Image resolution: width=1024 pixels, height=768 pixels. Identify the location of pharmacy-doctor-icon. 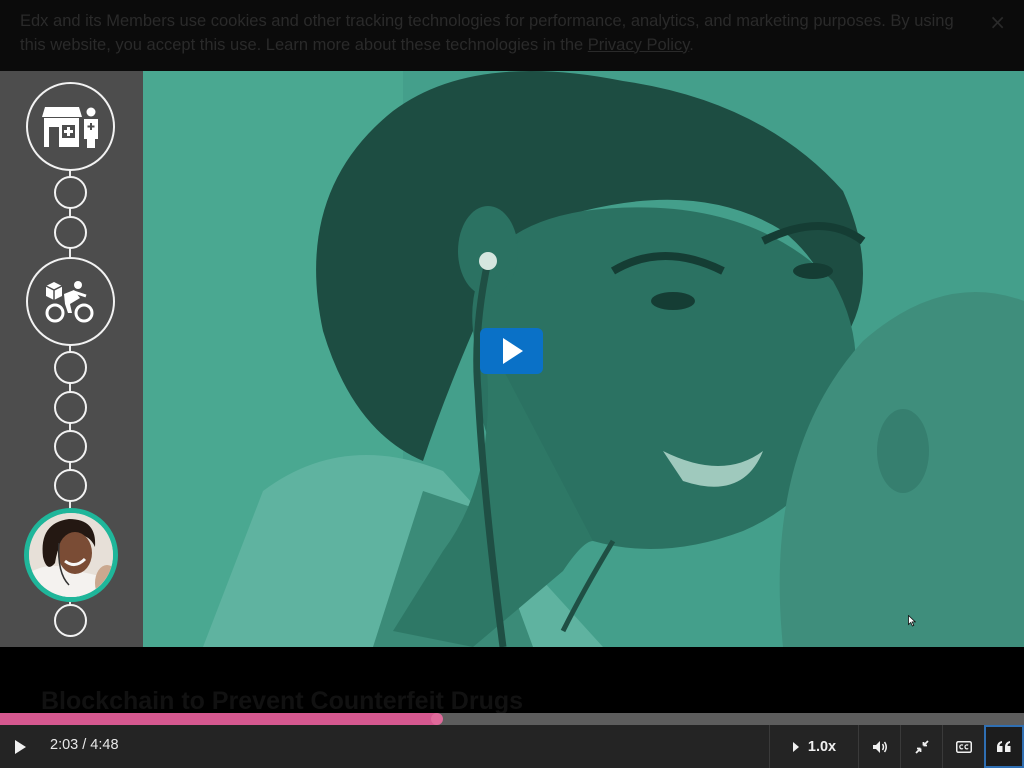
(69, 127).